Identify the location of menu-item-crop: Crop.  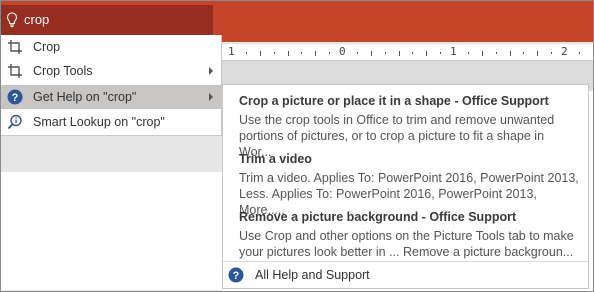
(111, 47).